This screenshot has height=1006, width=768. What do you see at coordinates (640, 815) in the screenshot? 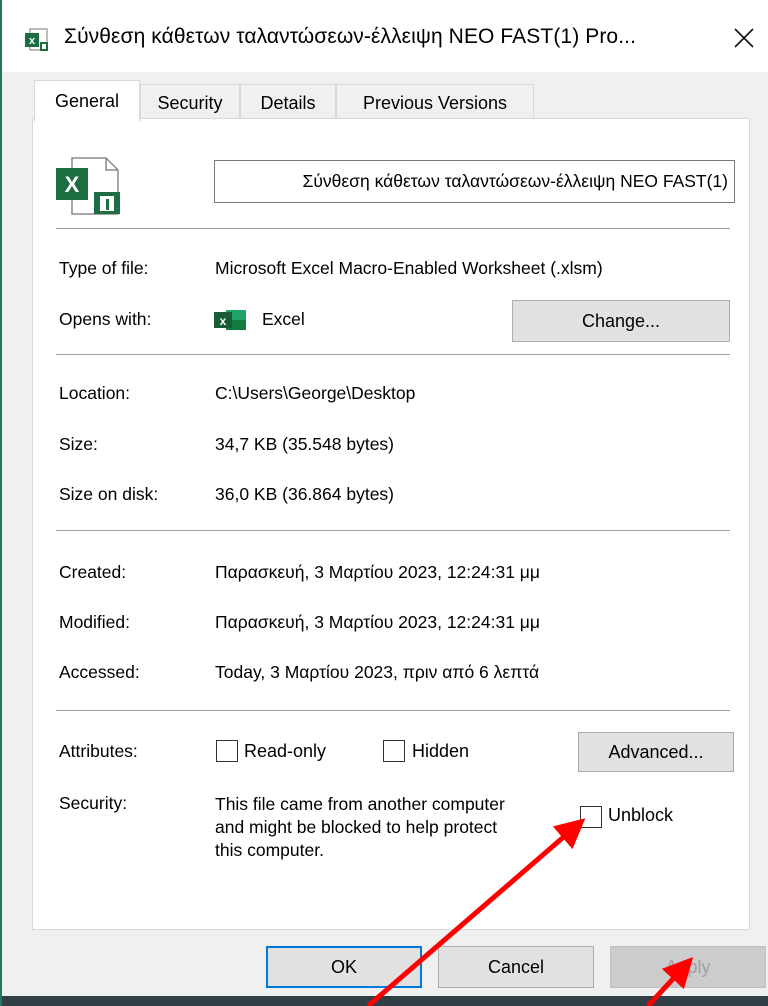
I see `unblock-label: Unblock` at bounding box center [640, 815].